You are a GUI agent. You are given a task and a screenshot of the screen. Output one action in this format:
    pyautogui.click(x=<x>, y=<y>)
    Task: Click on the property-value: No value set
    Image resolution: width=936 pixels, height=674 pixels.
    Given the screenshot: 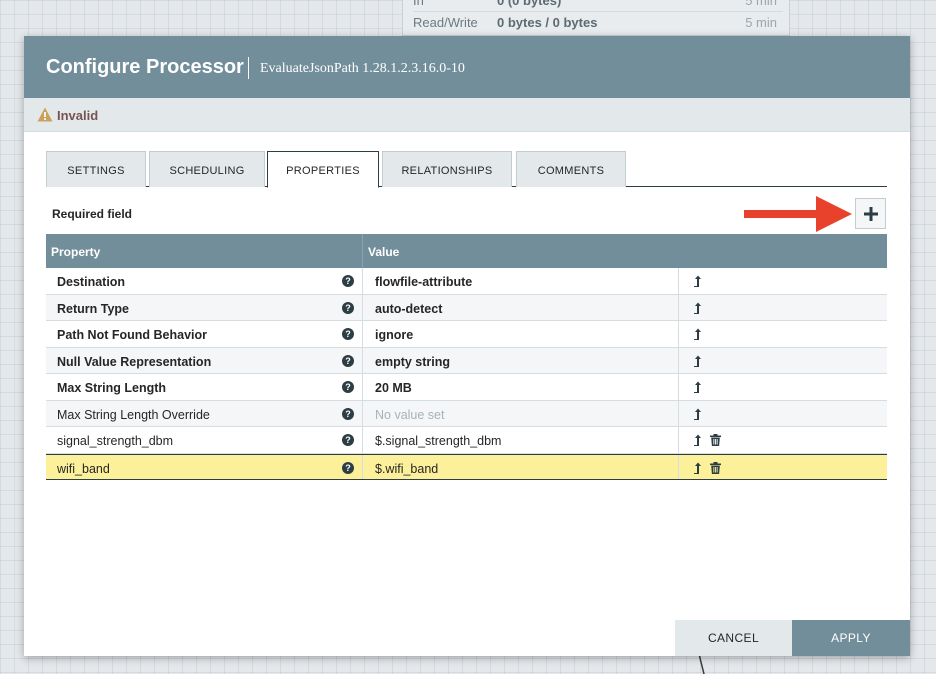 What is the action you would take?
    pyautogui.click(x=409, y=415)
    